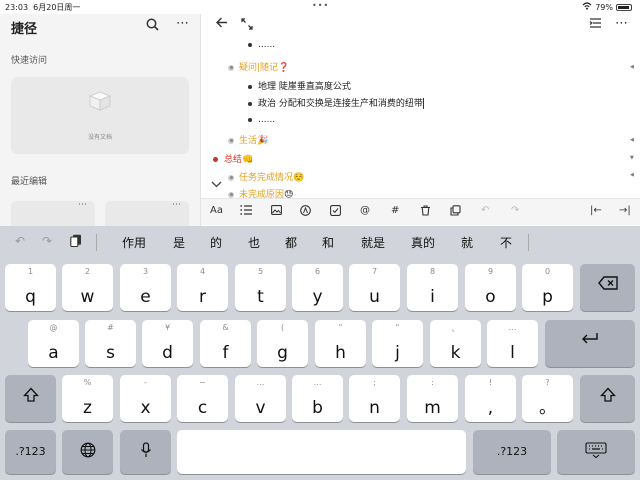 The image size is (640, 480). Describe the element at coordinates (607, 285) in the screenshot. I see `backspace-icon` at that location.